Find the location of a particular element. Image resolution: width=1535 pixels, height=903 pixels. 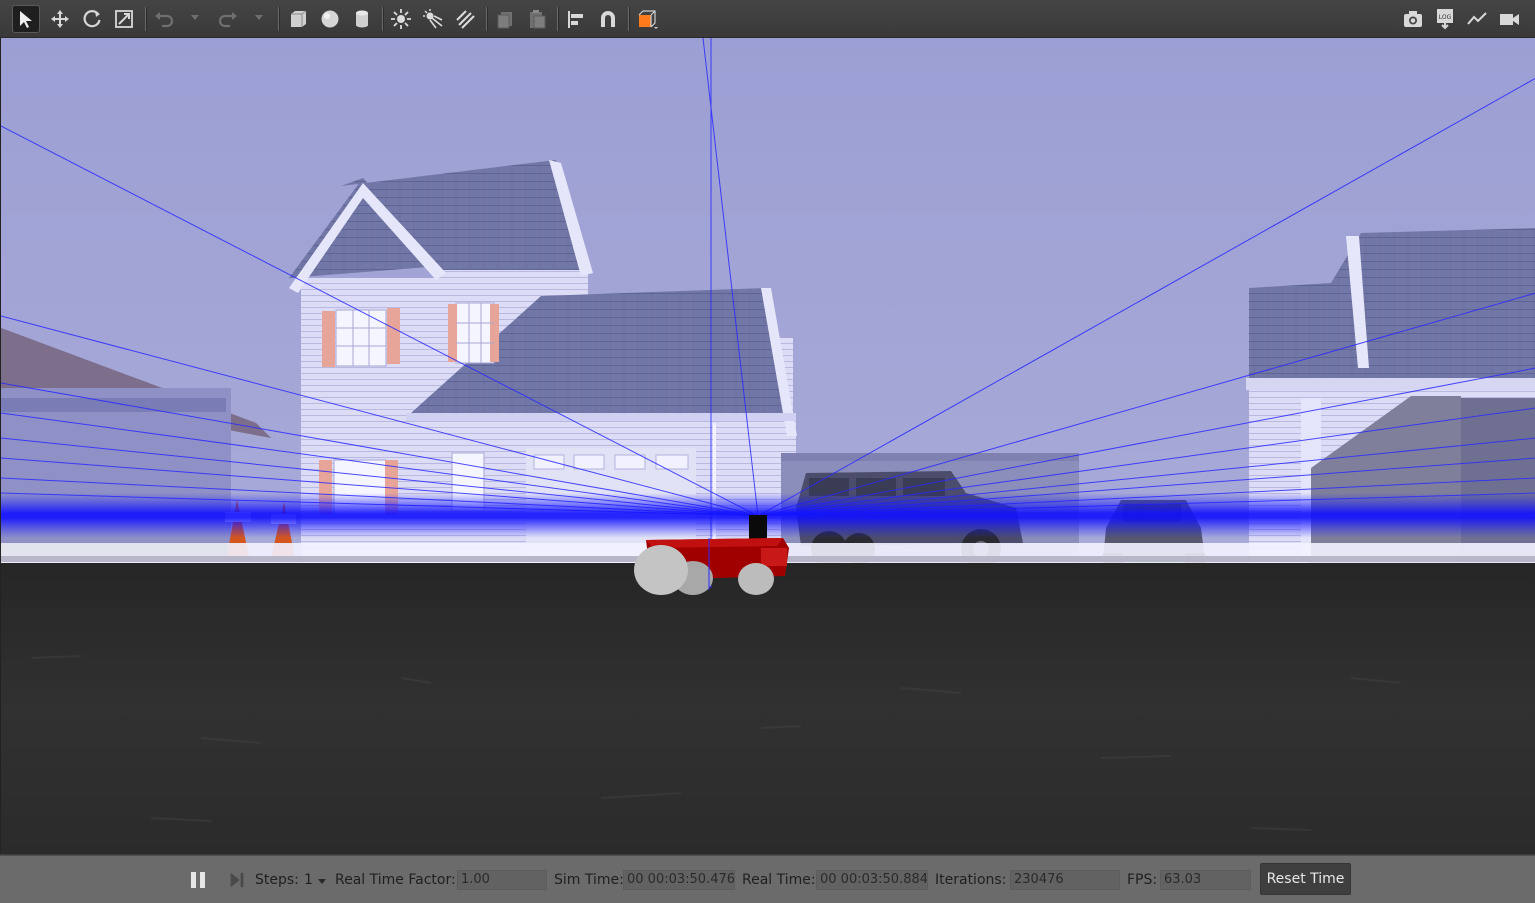

log-icon: LOG is located at coordinates (1445, 19).